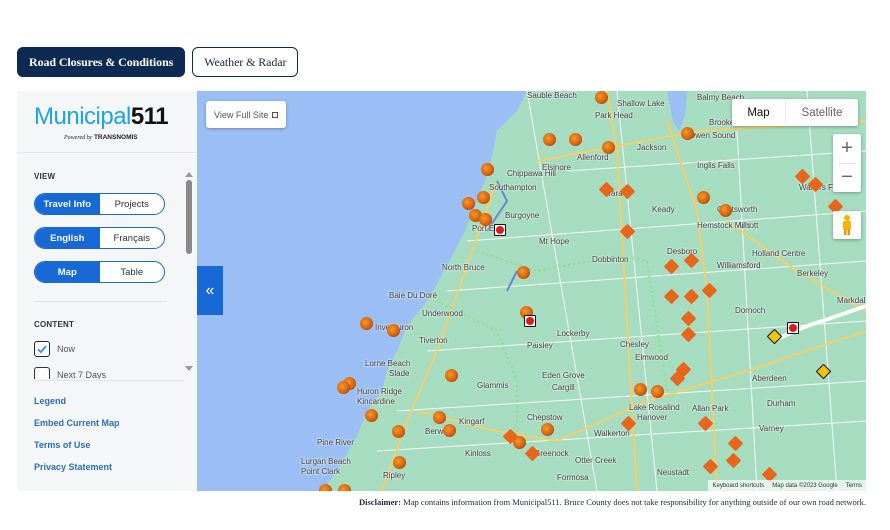  I want to click on map-type-satellite: Satellite, so click(822, 112).